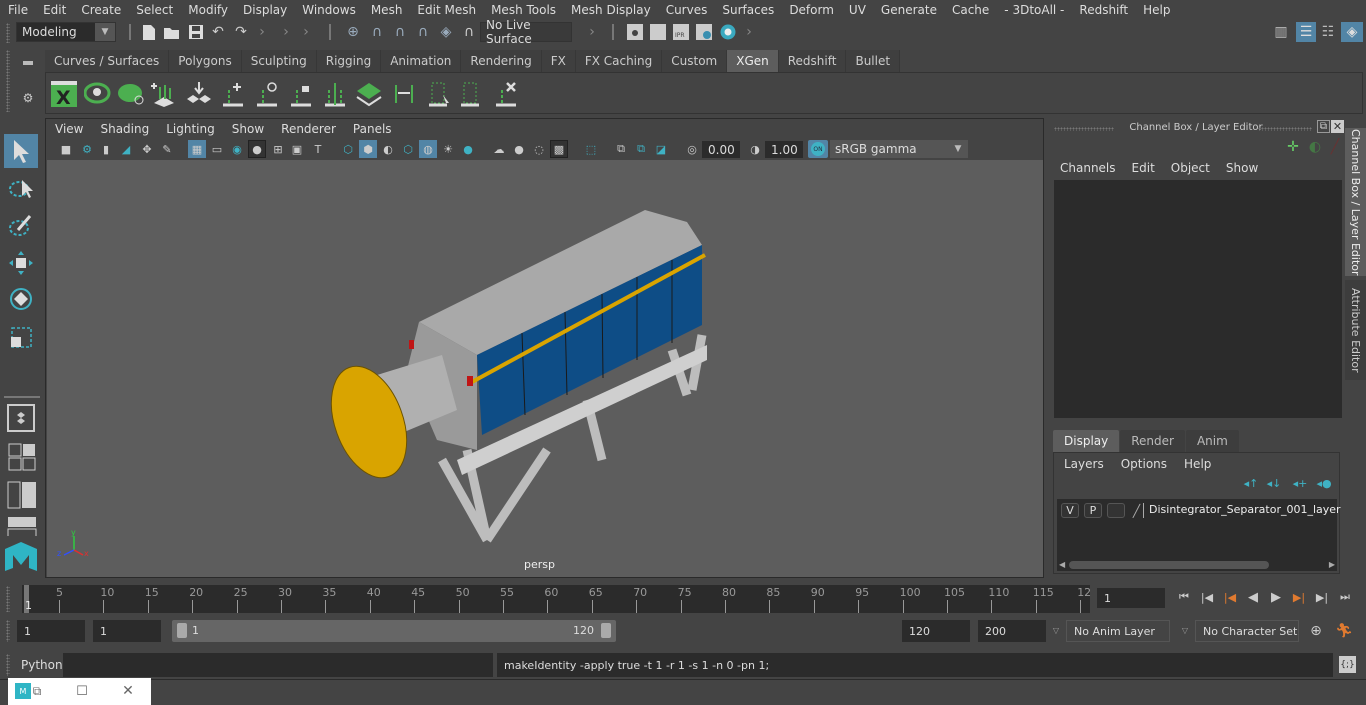 This screenshot has height=705, width=1366. What do you see at coordinates (1247, 631) in the screenshot?
I see `character-set-dropdown: No Character Set` at bounding box center [1247, 631].